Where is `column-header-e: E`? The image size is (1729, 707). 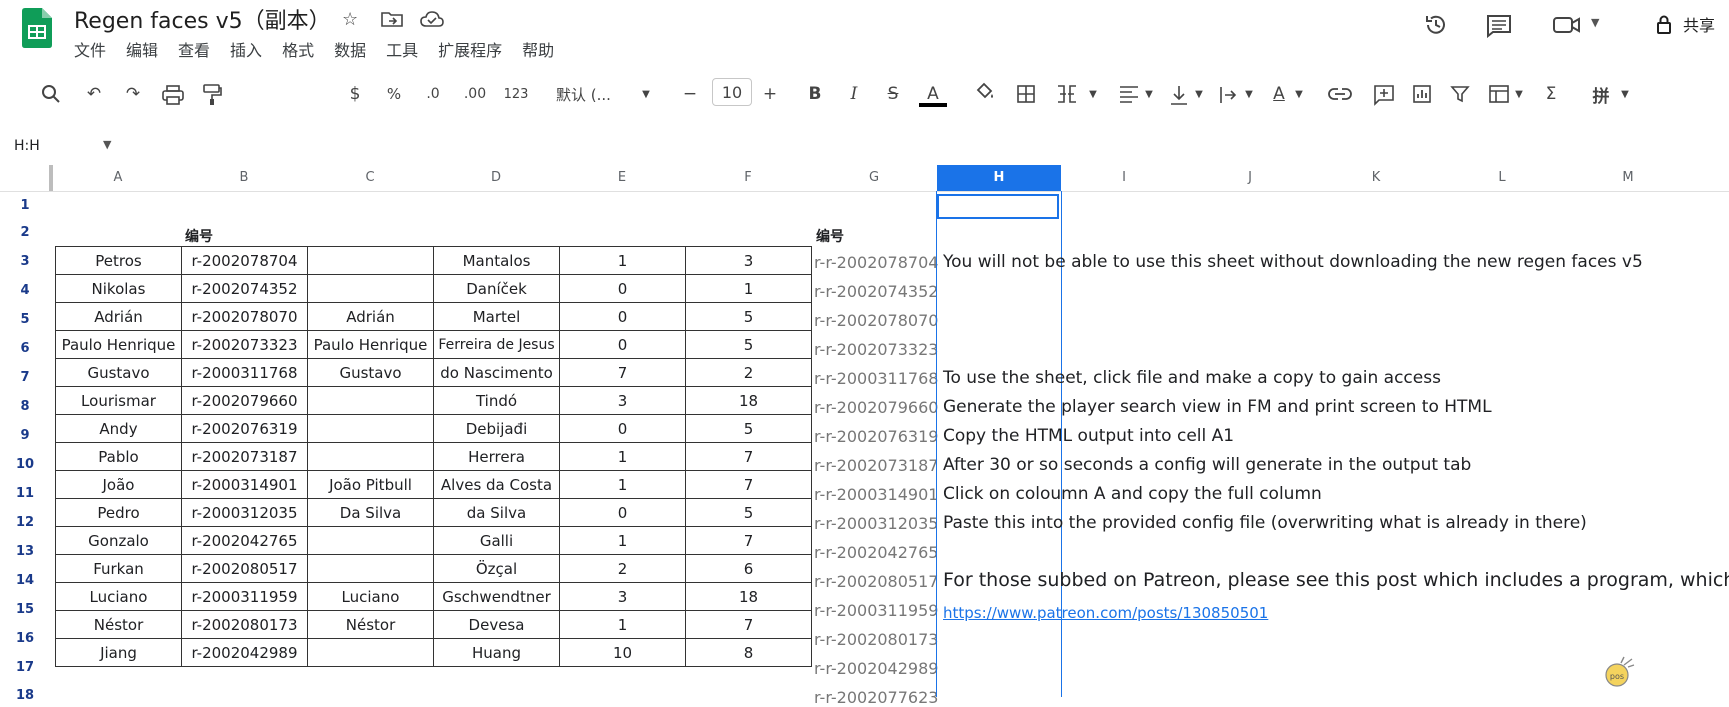
column-header-e: E is located at coordinates (622, 178).